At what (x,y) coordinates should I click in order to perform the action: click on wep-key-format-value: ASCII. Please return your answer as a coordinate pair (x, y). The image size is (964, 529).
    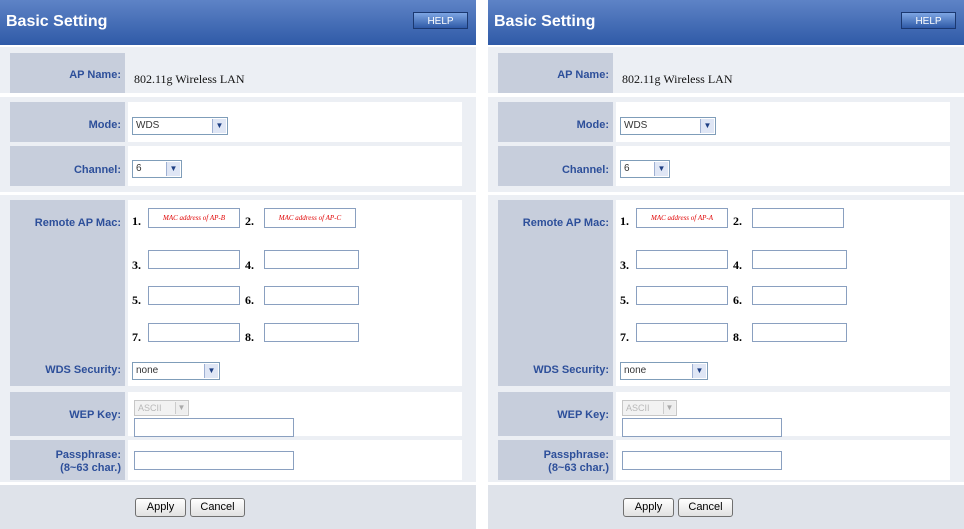
    Looking at the image, I should click on (638, 408).